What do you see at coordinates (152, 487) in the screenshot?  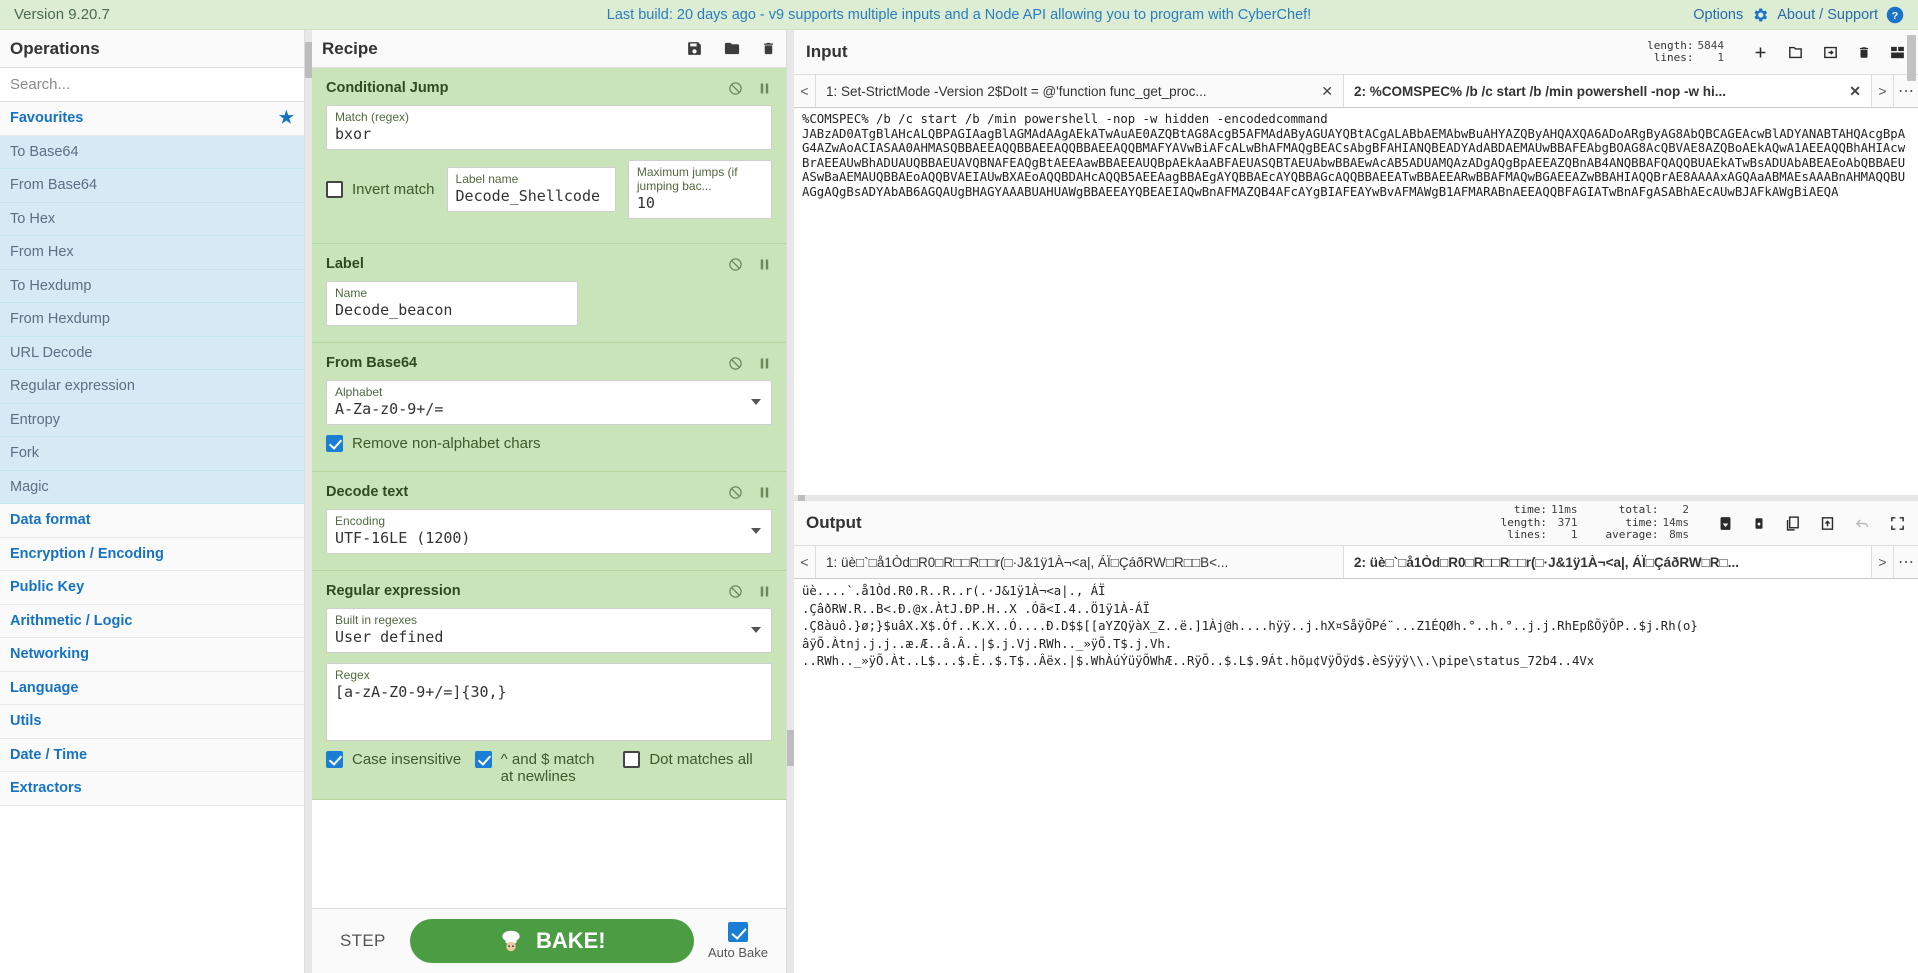 I see `ops-item-magic: Magic` at bounding box center [152, 487].